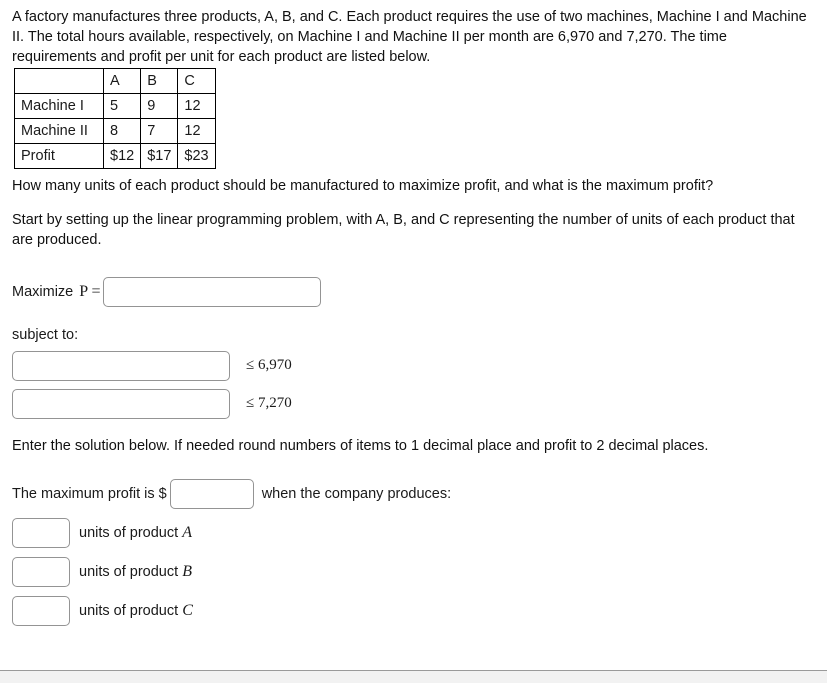 This screenshot has height=683, width=827. I want to click on max-profit-label: The maximum profit is, so click(83, 493).